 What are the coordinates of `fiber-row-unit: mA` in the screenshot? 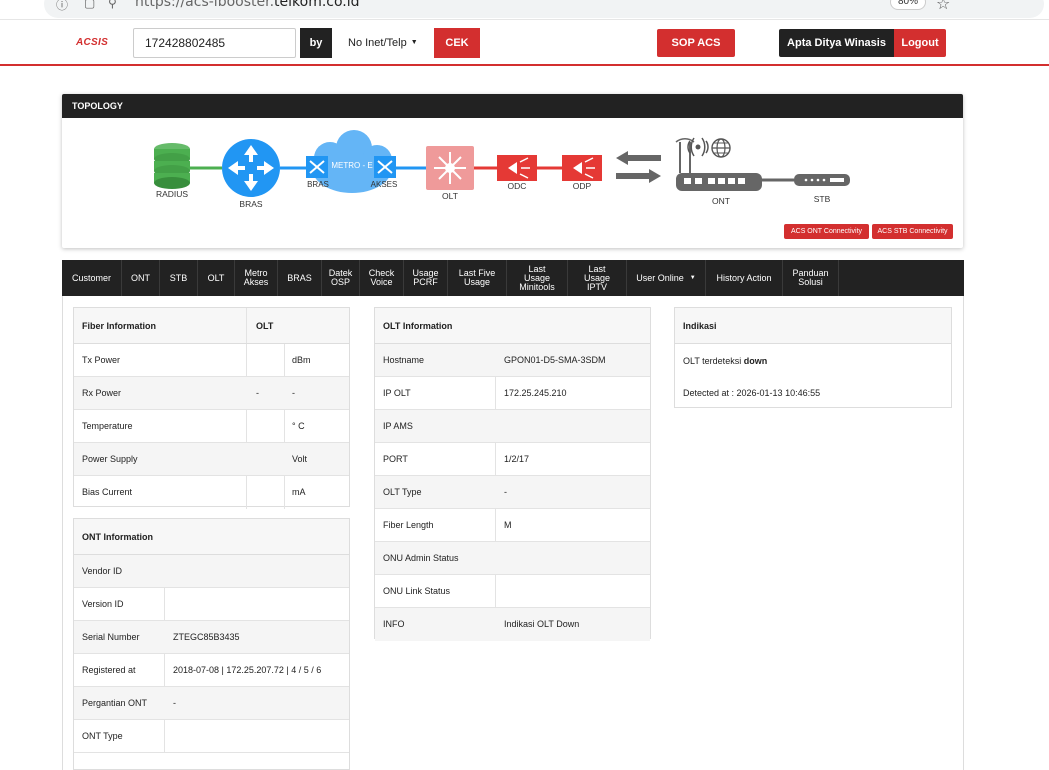 It's located at (299, 492).